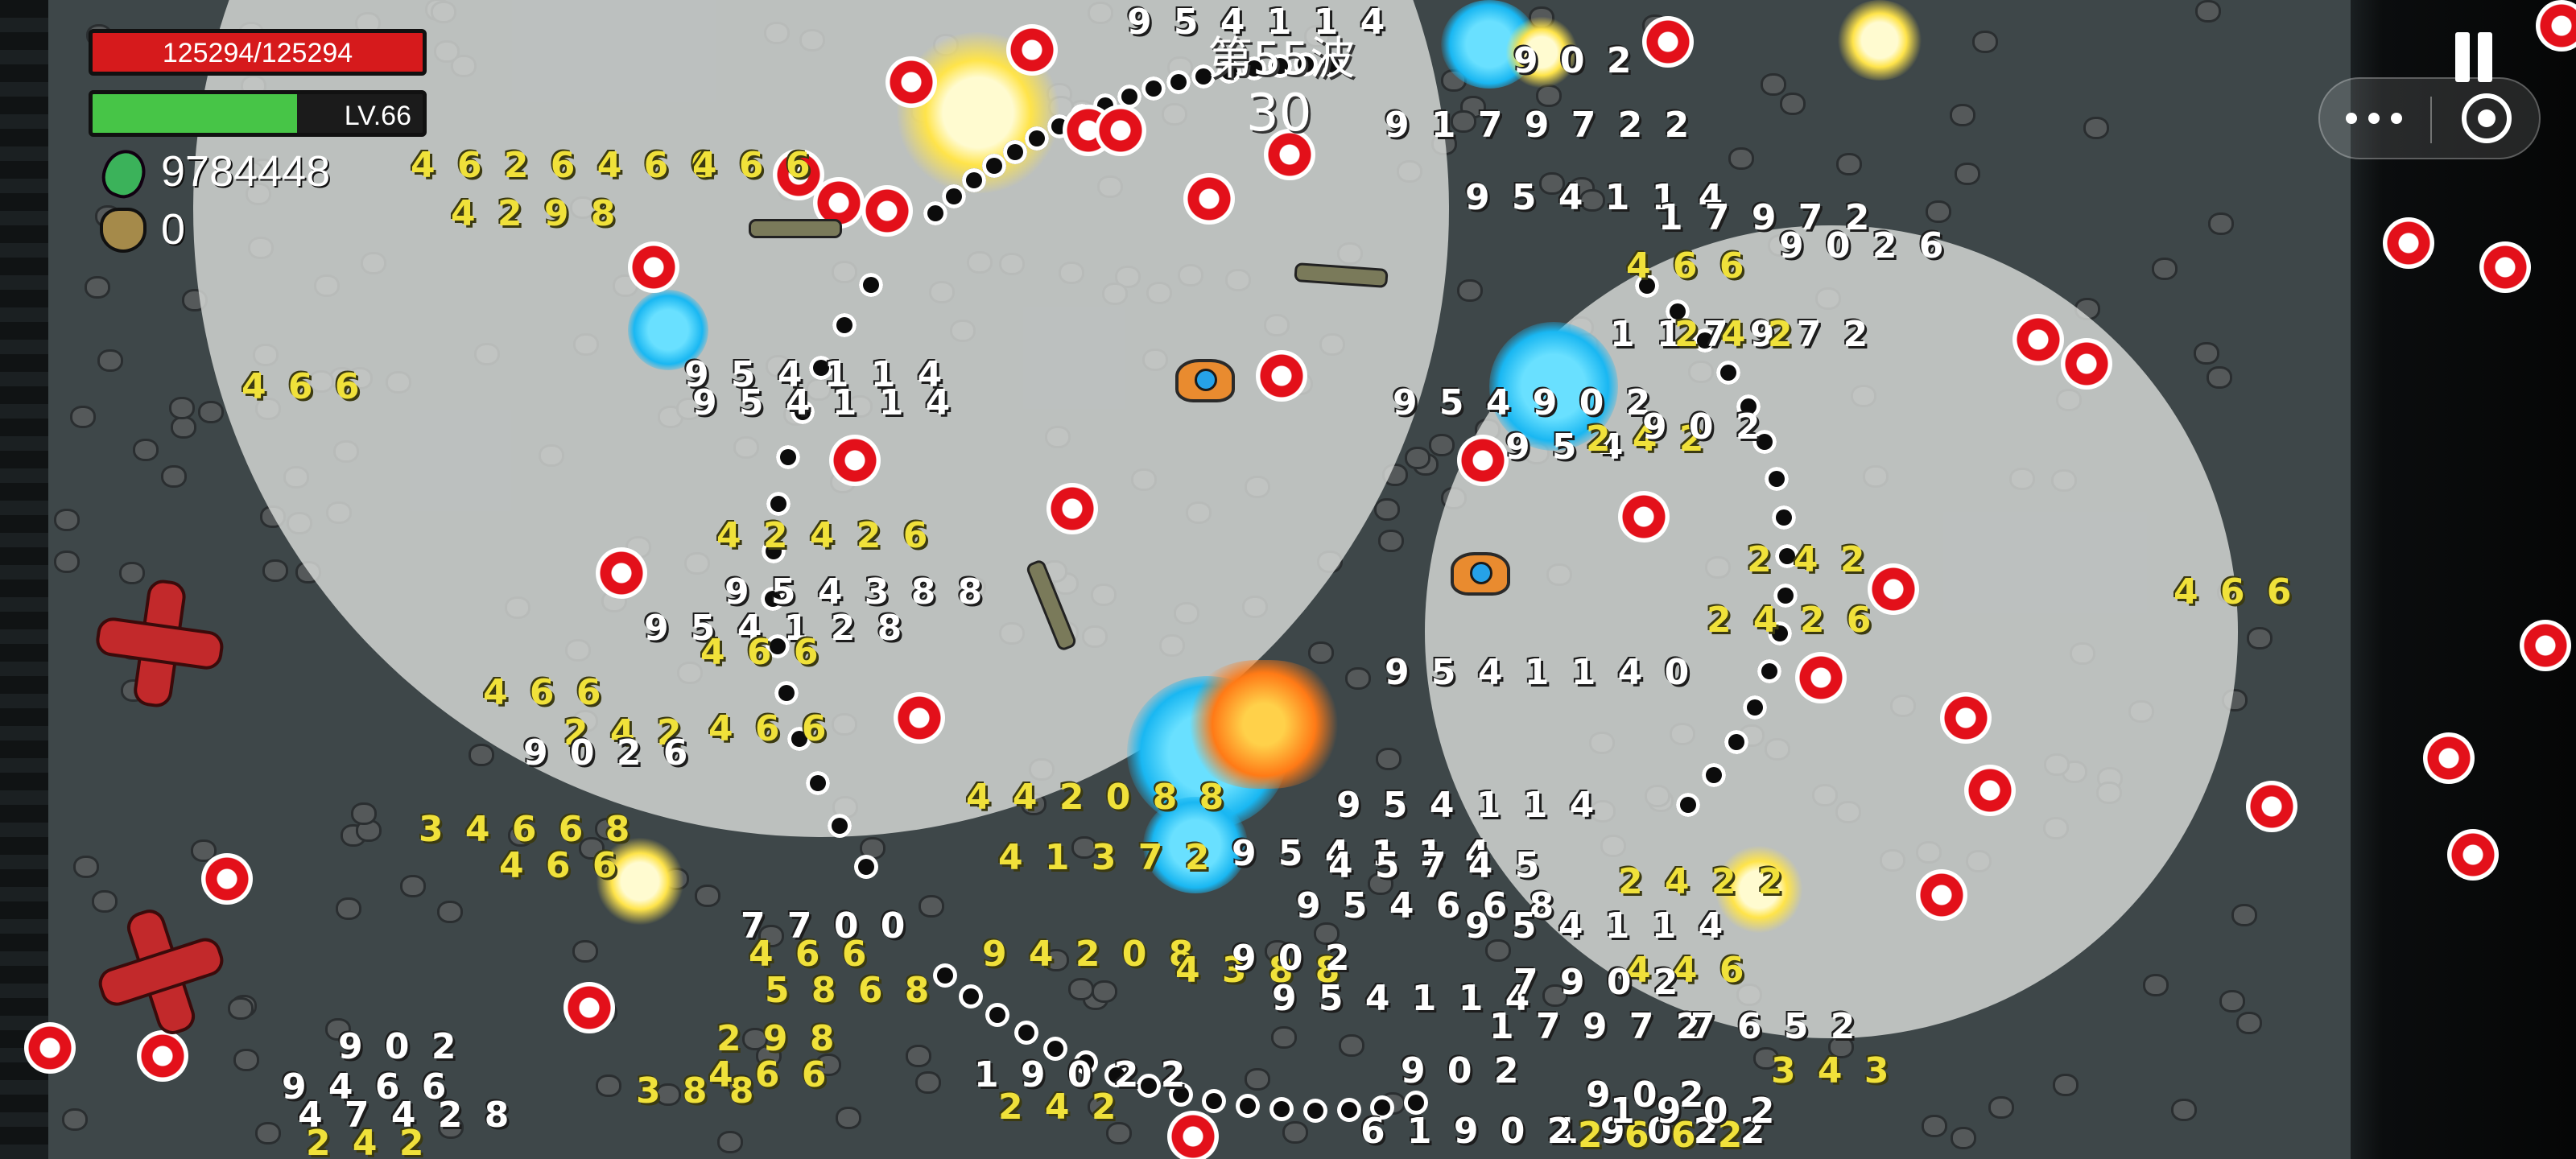  What do you see at coordinates (1597, 1026) in the screenshot?
I see `damage-number: 1 7 9 7 2` at bounding box center [1597, 1026].